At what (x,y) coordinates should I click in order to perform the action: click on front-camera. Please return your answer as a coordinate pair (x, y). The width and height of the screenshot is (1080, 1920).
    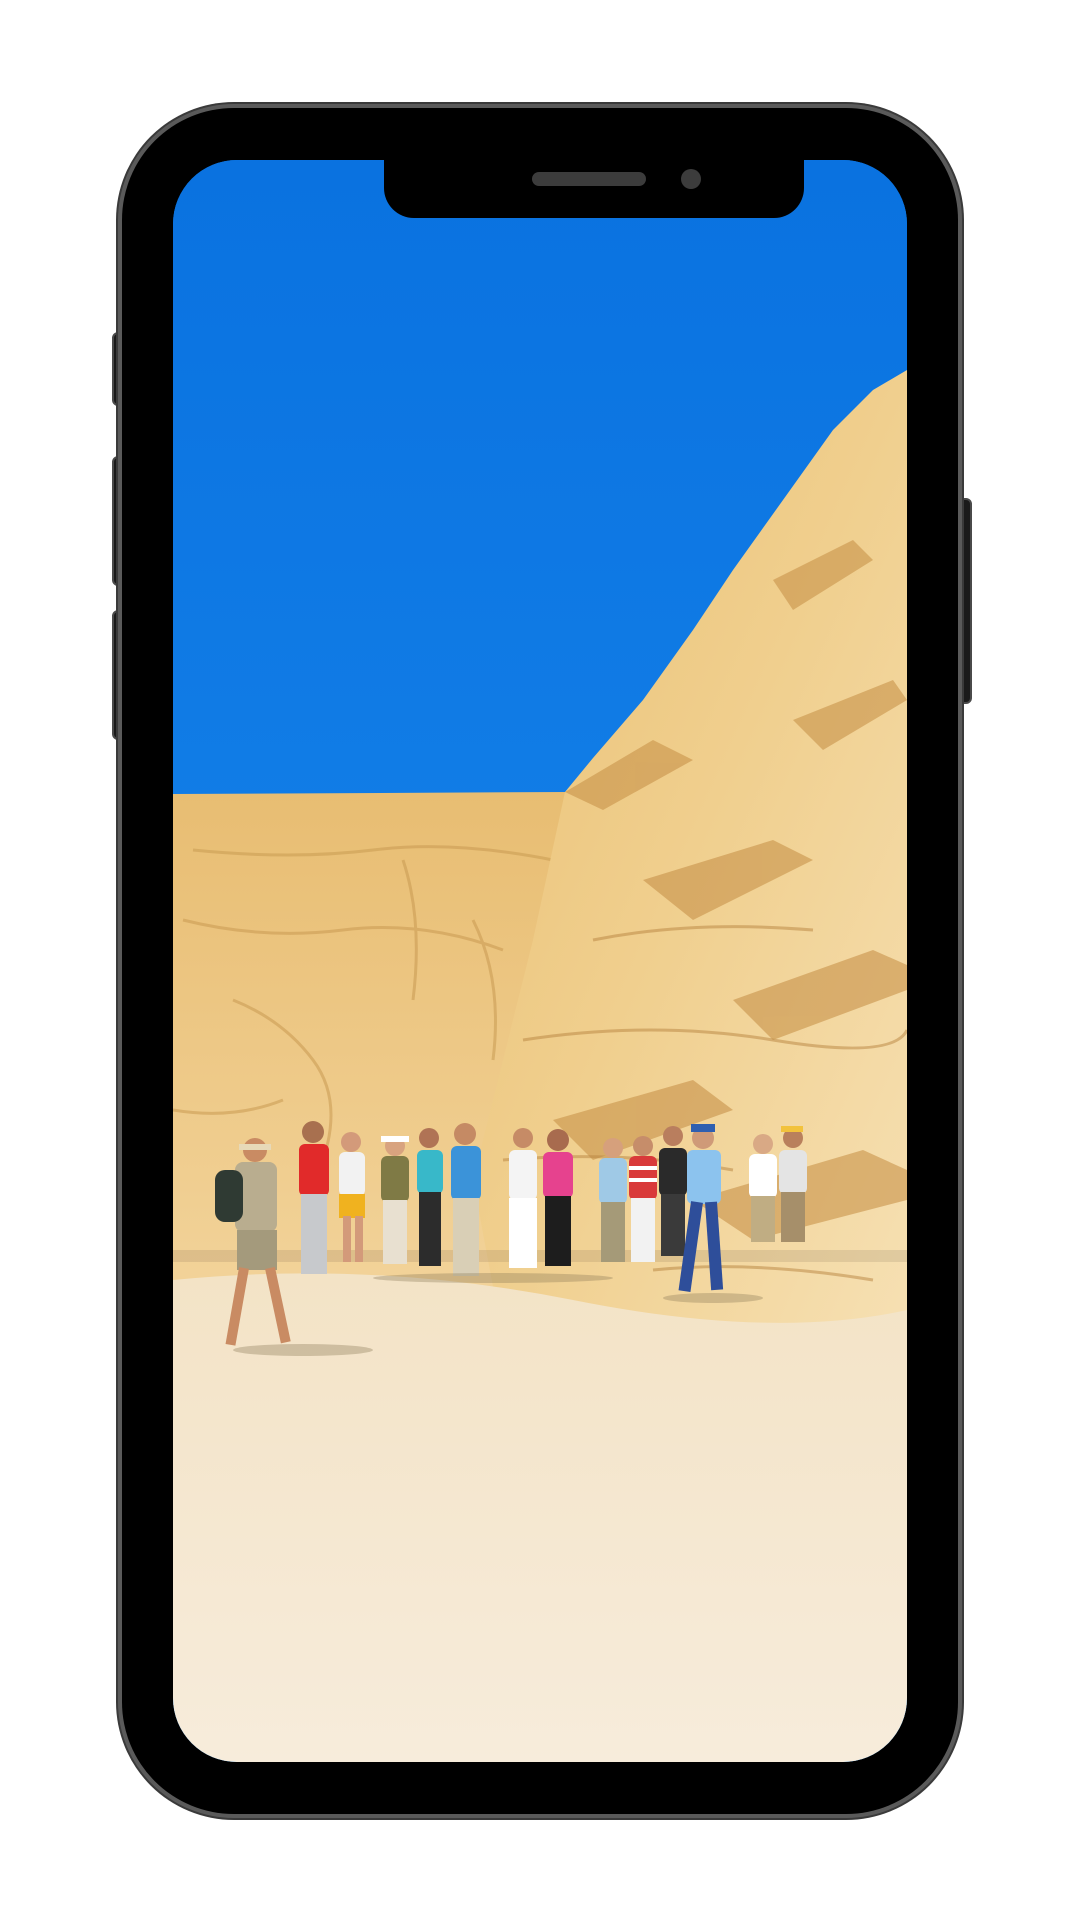
    Looking at the image, I should click on (691, 179).